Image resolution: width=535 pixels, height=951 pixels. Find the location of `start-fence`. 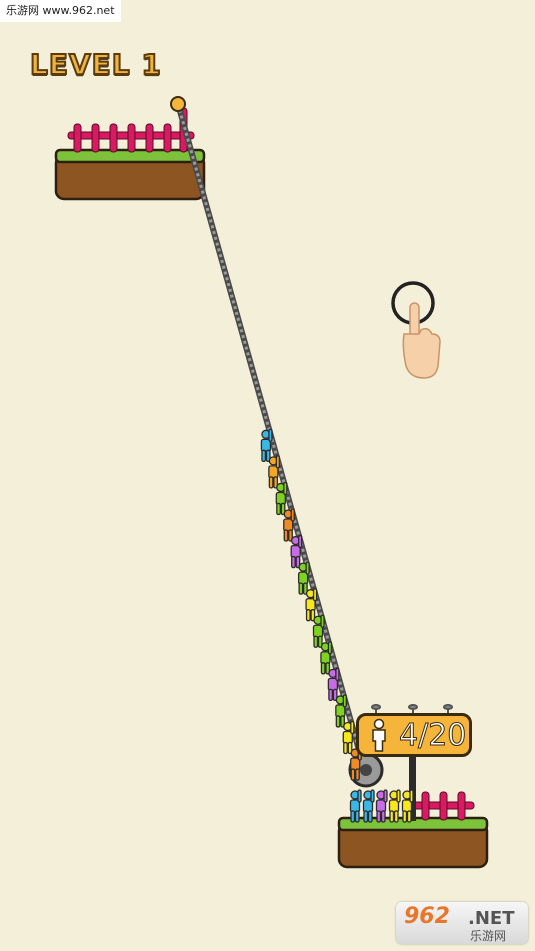

start-fence is located at coordinates (131, 130).